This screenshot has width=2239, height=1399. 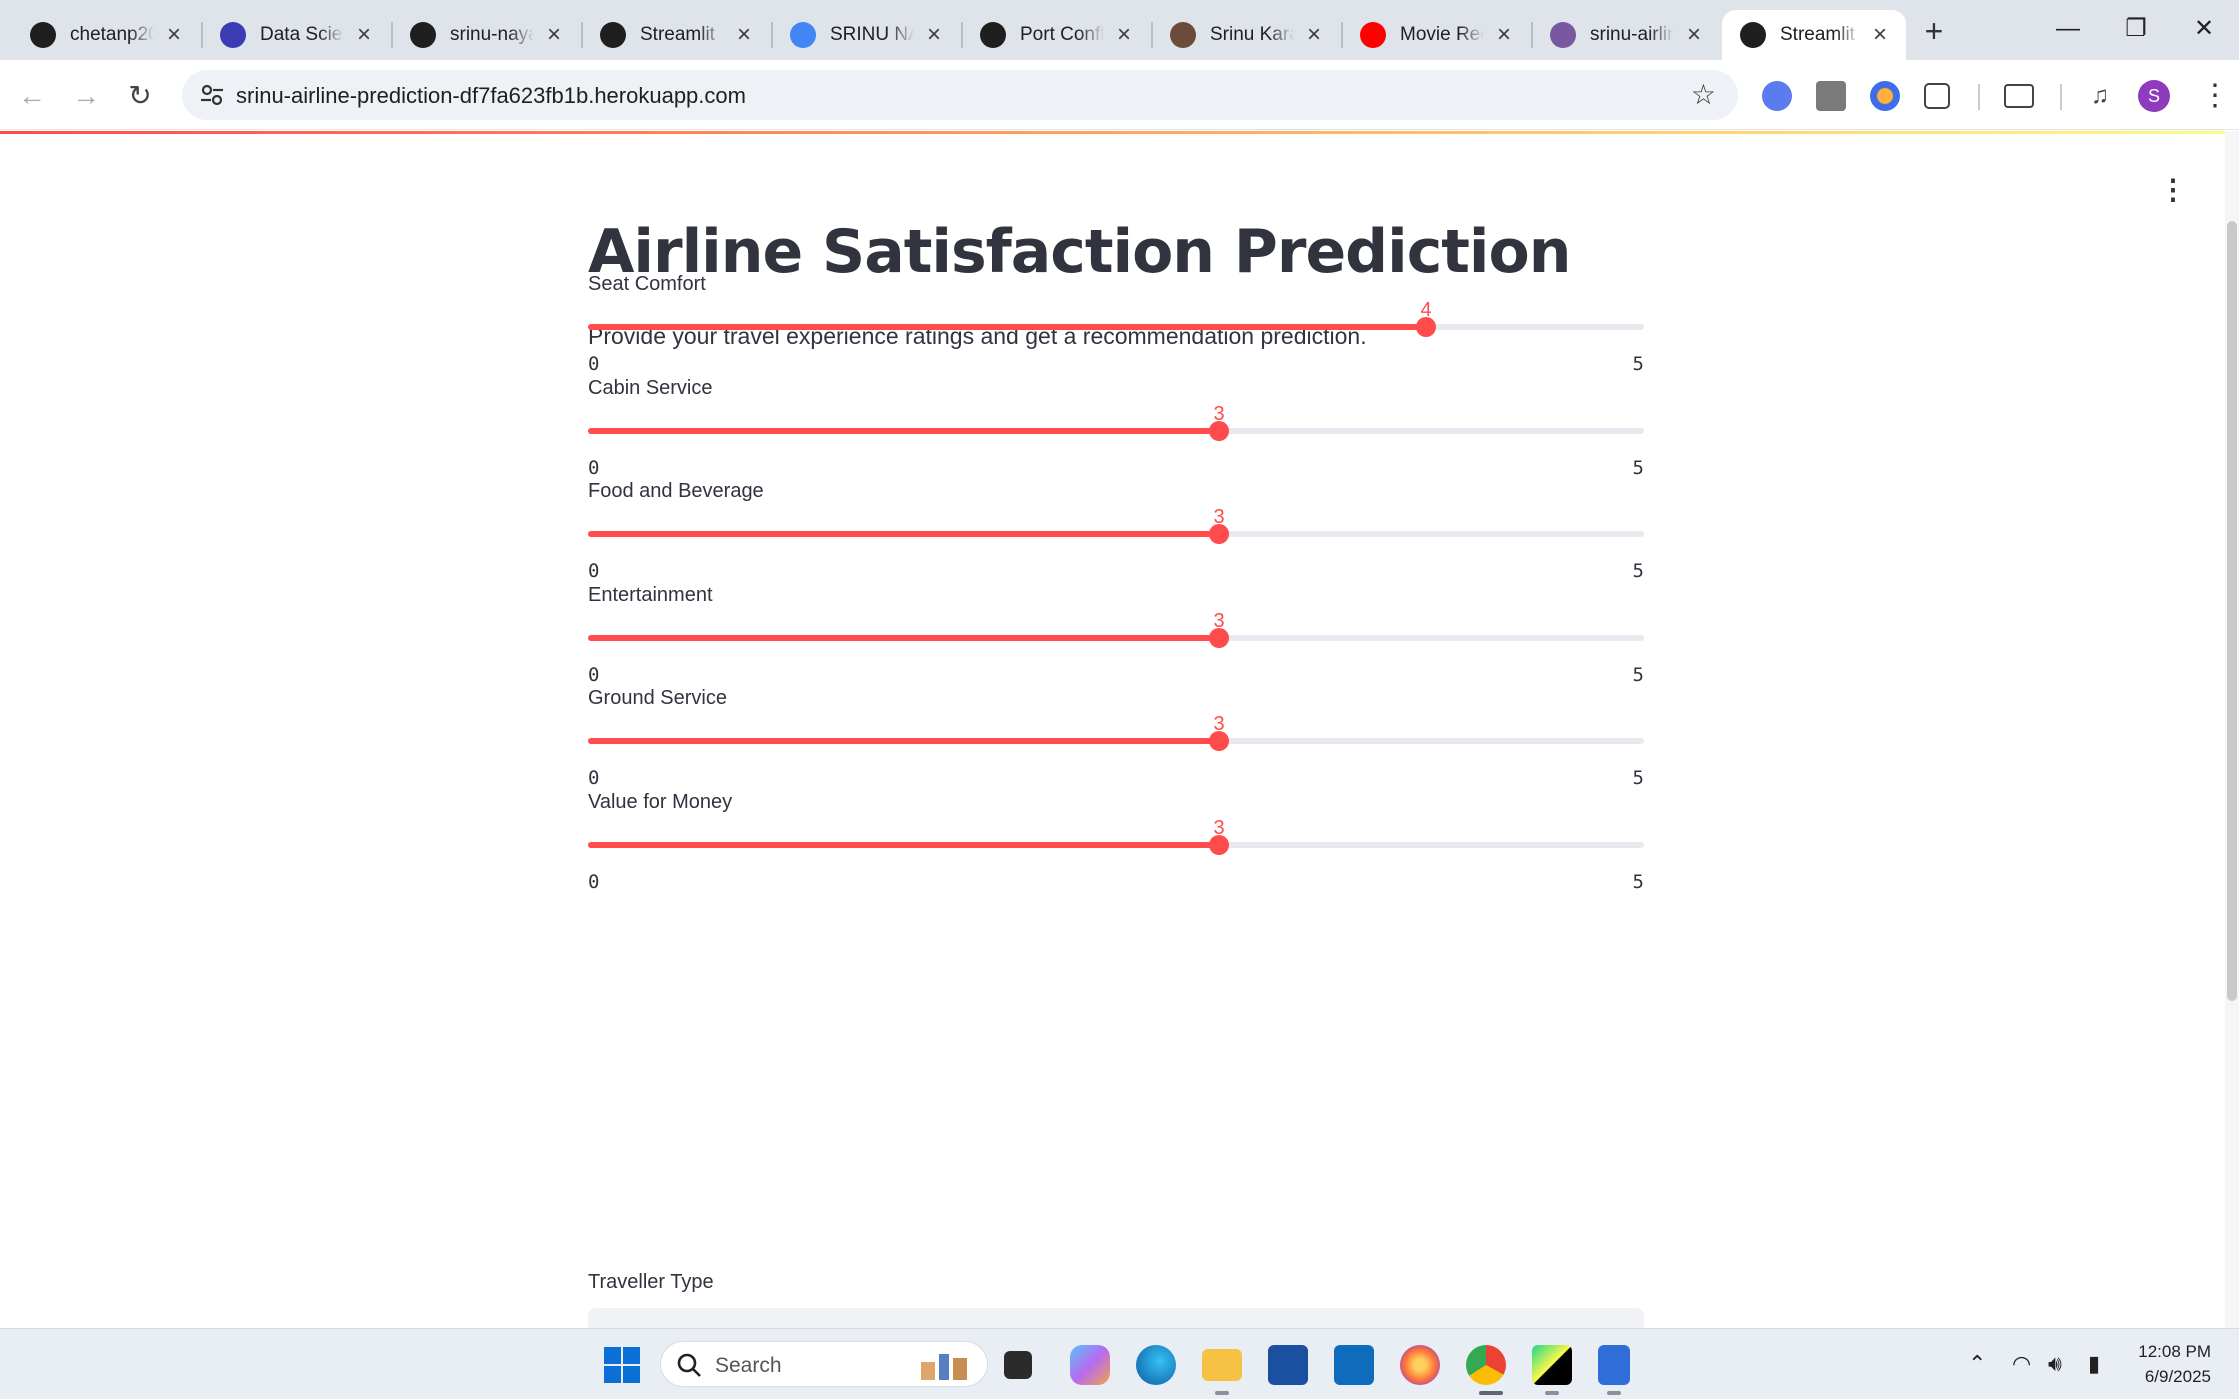 What do you see at coordinates (212, 95) in the screenshot?
I see `site-settings-icon` at bounding box center [212, 95].